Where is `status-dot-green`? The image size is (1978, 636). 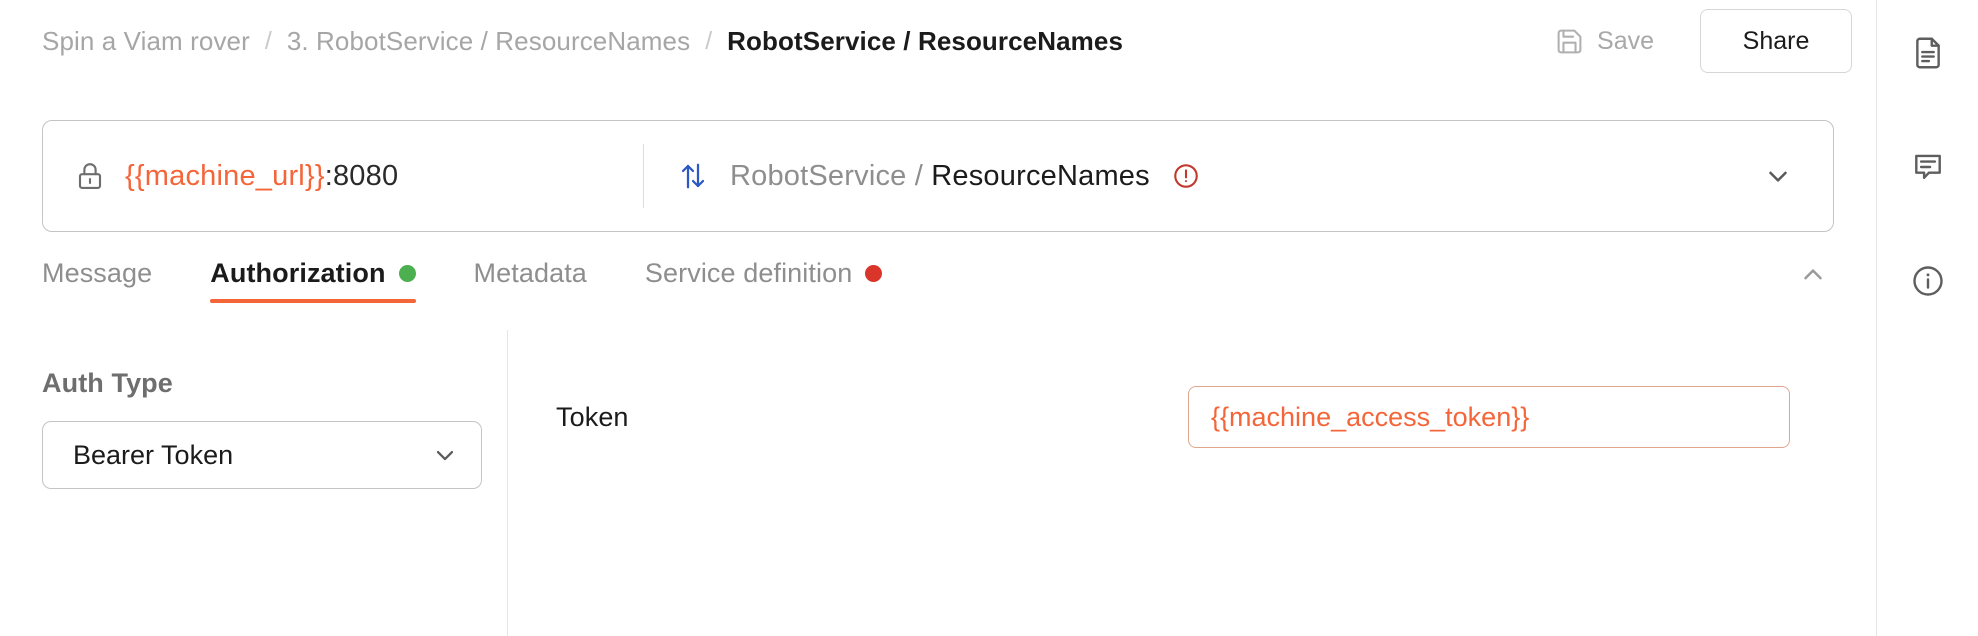
status-dot-green is located at coordinates (407, 273).